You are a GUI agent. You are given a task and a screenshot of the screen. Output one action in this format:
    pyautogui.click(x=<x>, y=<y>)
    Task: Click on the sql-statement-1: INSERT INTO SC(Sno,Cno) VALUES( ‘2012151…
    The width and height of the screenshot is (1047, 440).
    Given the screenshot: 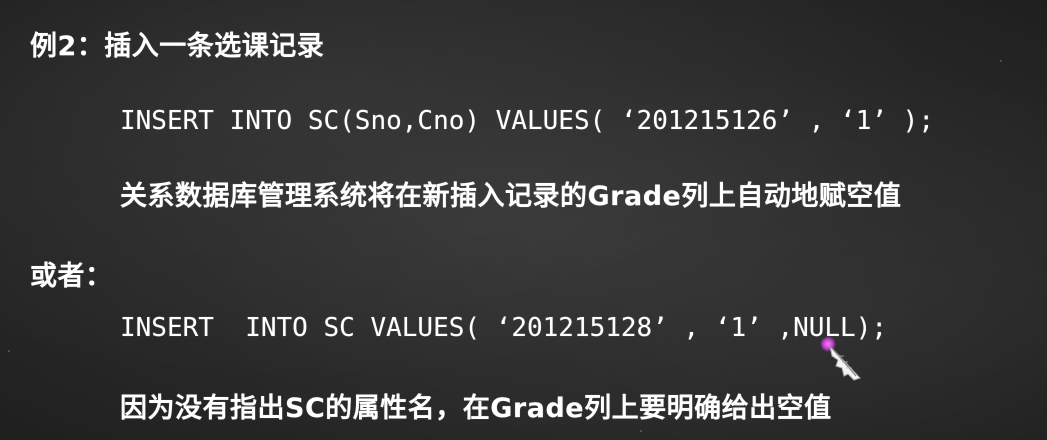 What is the action you would take?
    pyautogui.click(x=527, y=121)
    